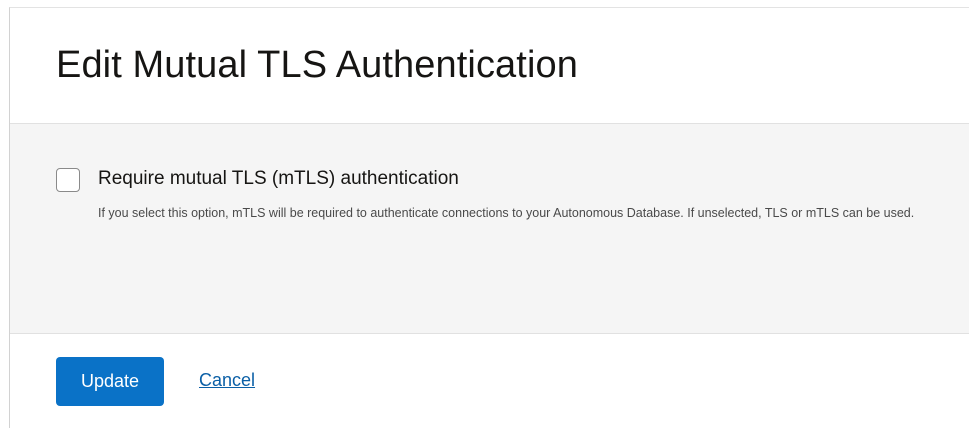  What do you see at coordinates (278, 179) in the screenshot?
I see `require-mtls-label: Require mutual TLS (mTLS) authentication` at bounding box center [278, 179].